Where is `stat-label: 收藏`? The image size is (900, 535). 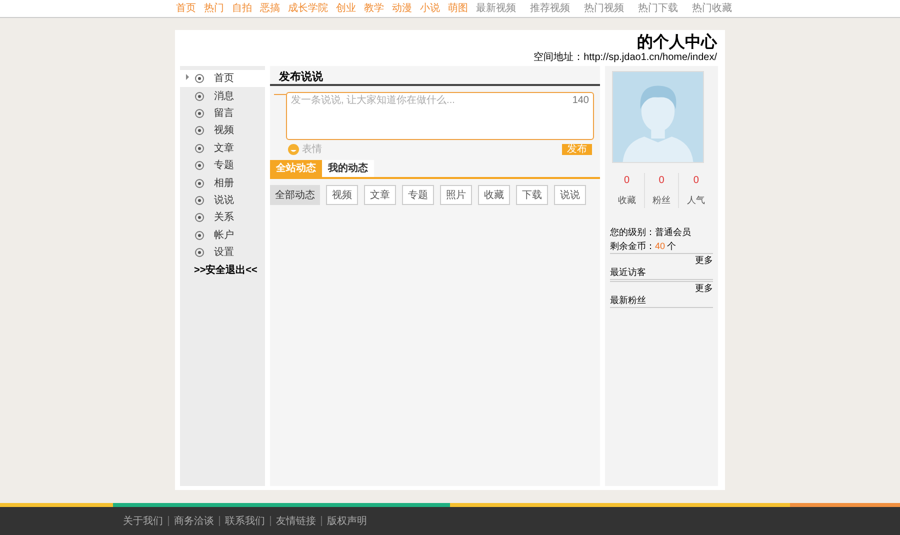
stat-label: 收藏 is located at coordinates (627, 200).